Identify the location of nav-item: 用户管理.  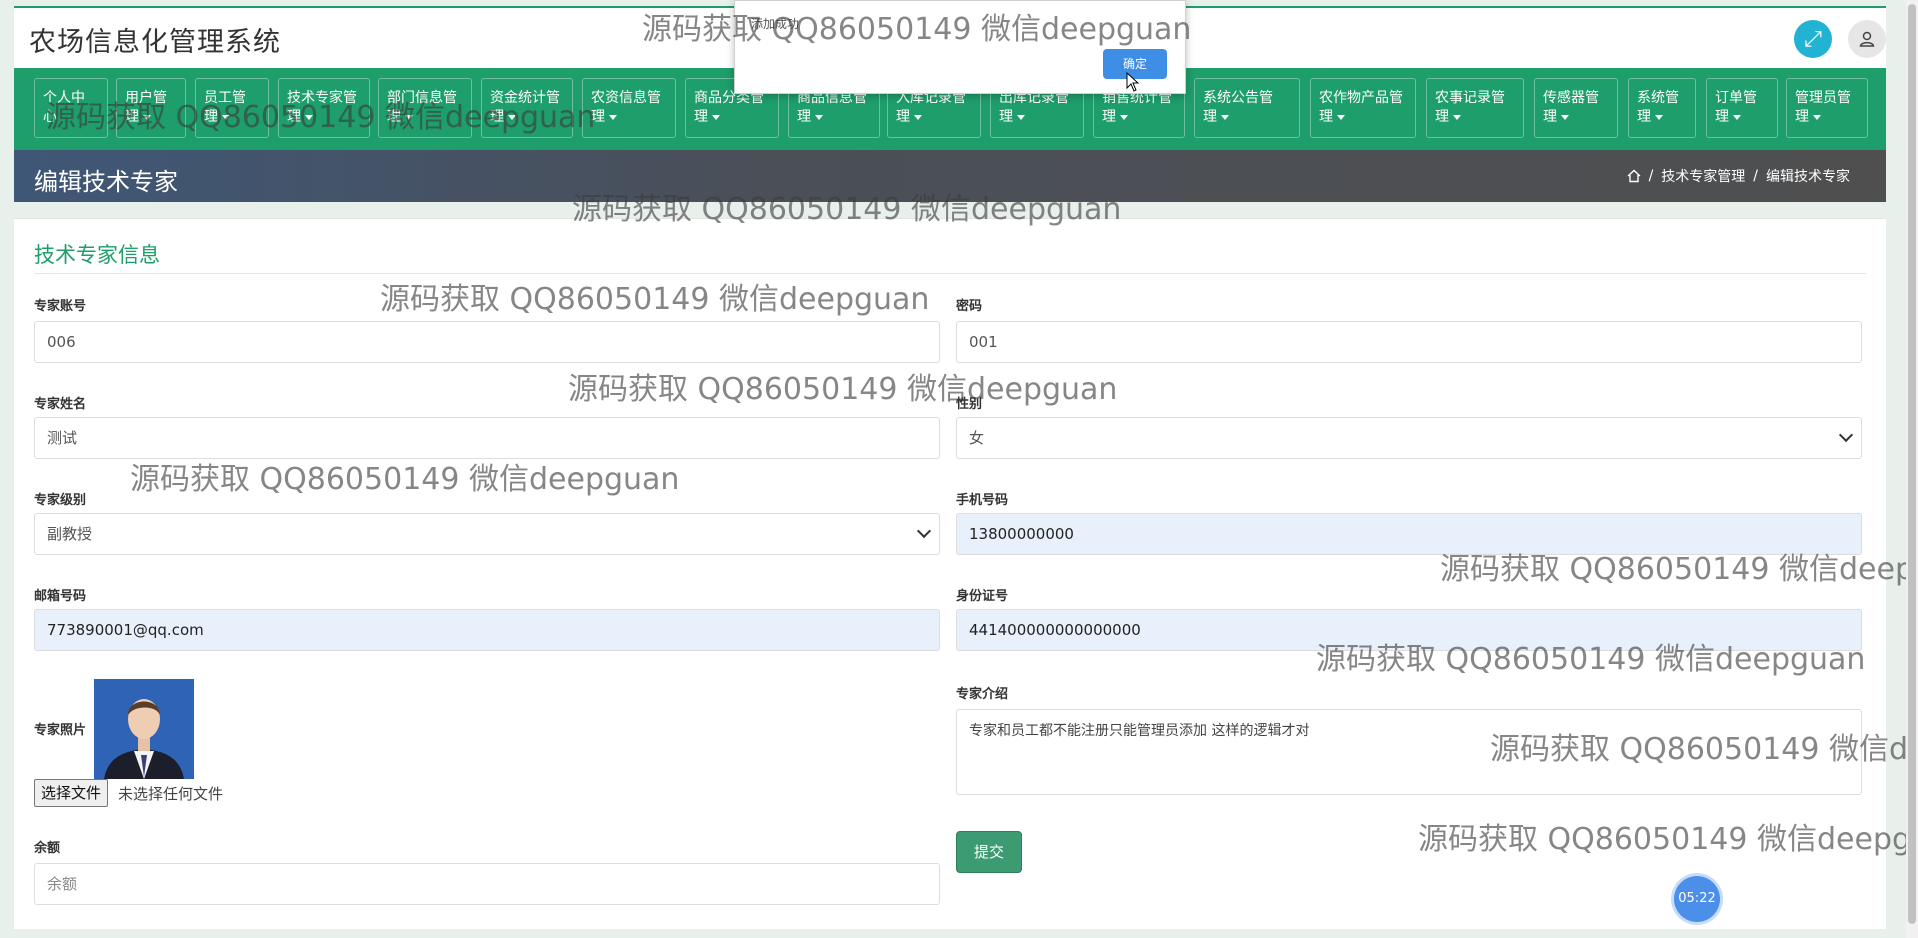
(151, 108).